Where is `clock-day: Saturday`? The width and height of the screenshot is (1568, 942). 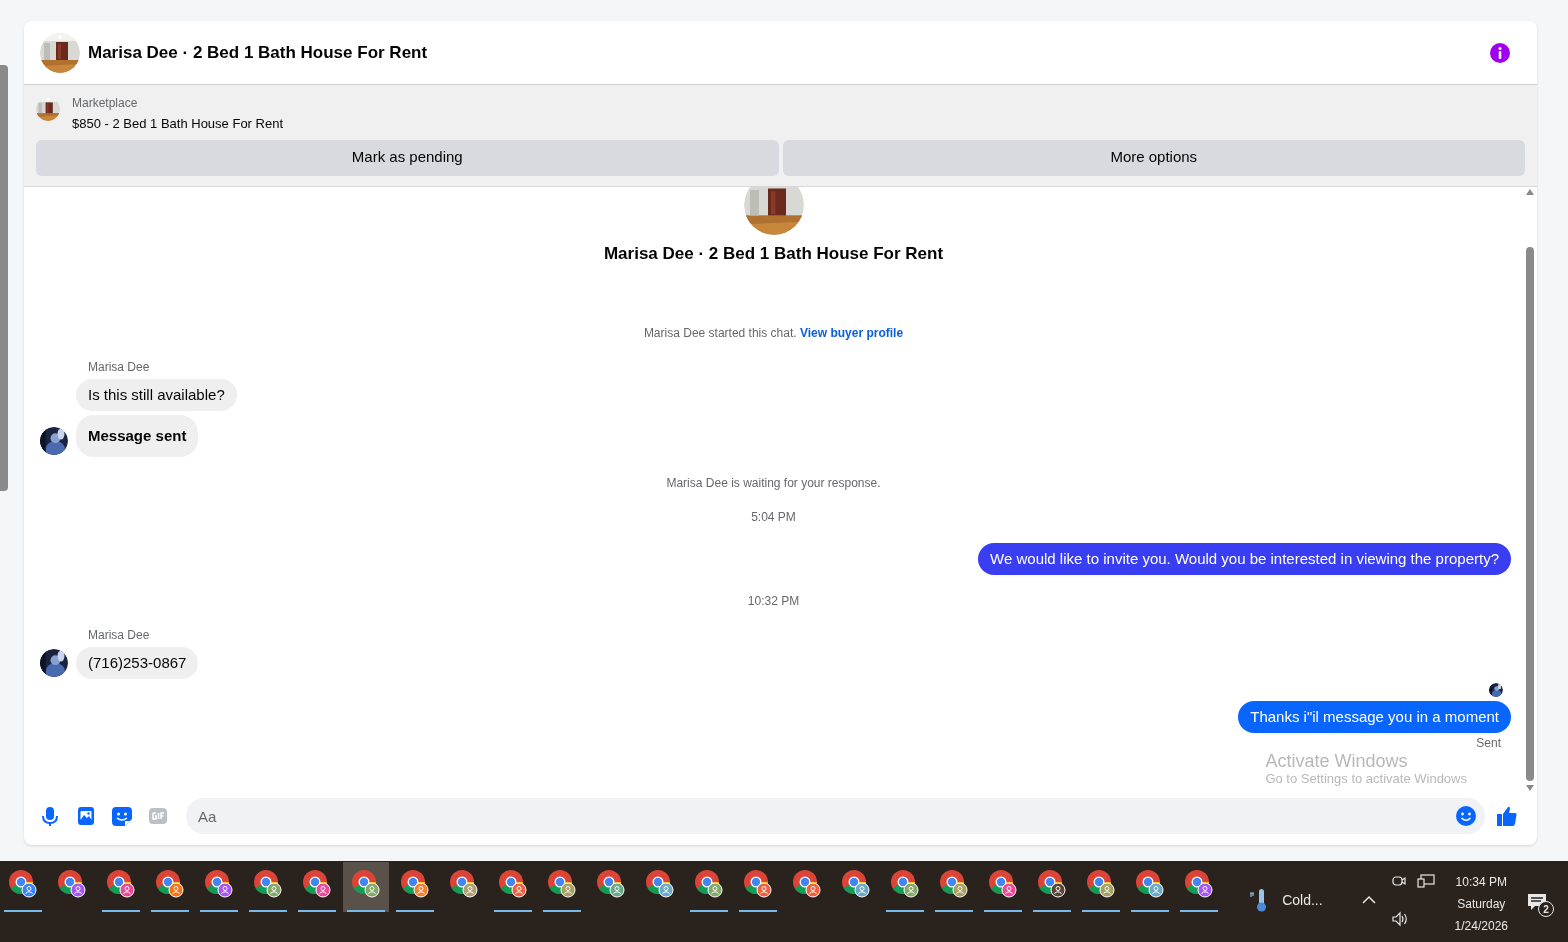 clock-day: Saturday is located at coordinates (1481, 904).